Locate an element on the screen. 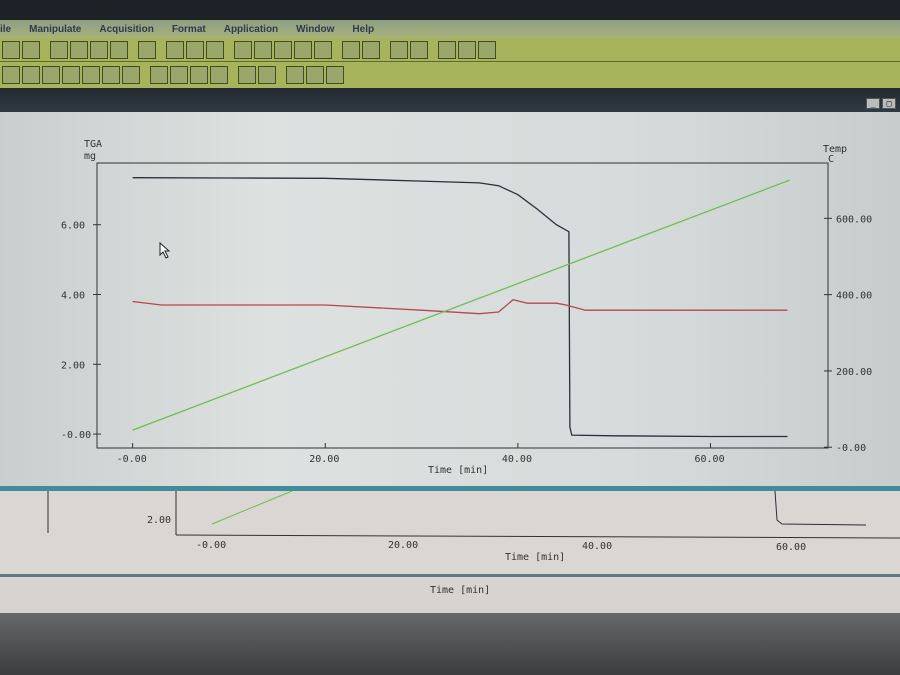 The height and width of the screenshot is (675, 900). zoom-out-icon is located at coordinates (323, 49).